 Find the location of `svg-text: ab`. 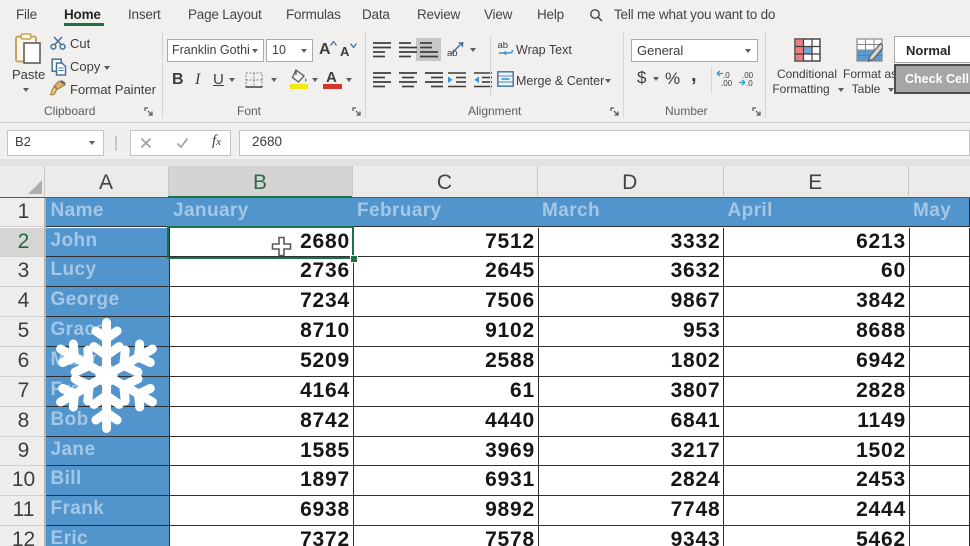

svg-text: ab is located at coordinates (503, 45).